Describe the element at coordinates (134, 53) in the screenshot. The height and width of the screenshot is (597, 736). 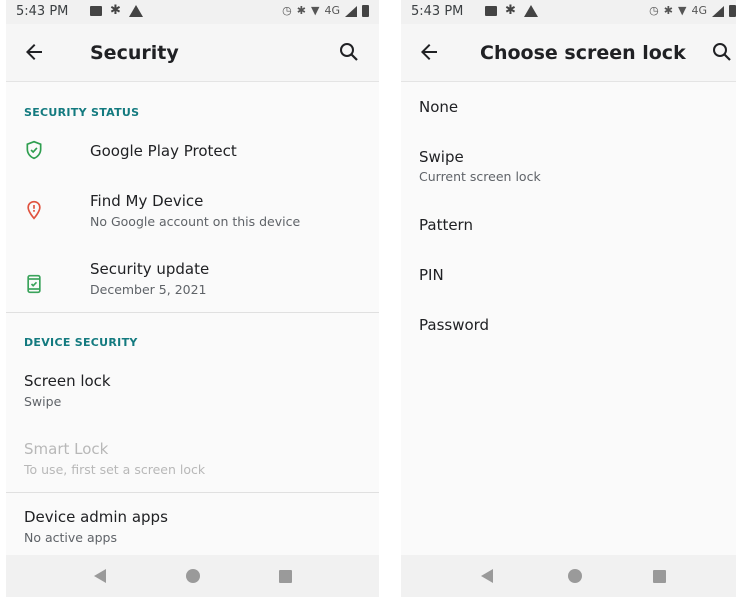
I see `page-title: Security` at that location.